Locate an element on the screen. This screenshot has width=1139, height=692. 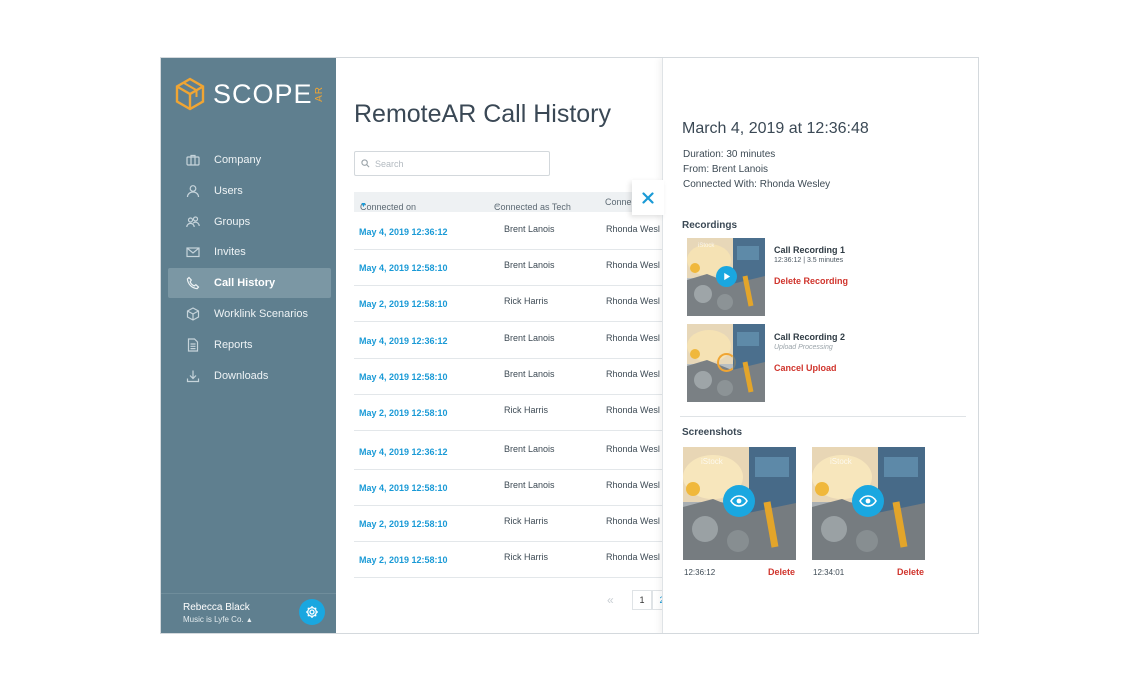
download-icon is located at coordinates (193, 376).